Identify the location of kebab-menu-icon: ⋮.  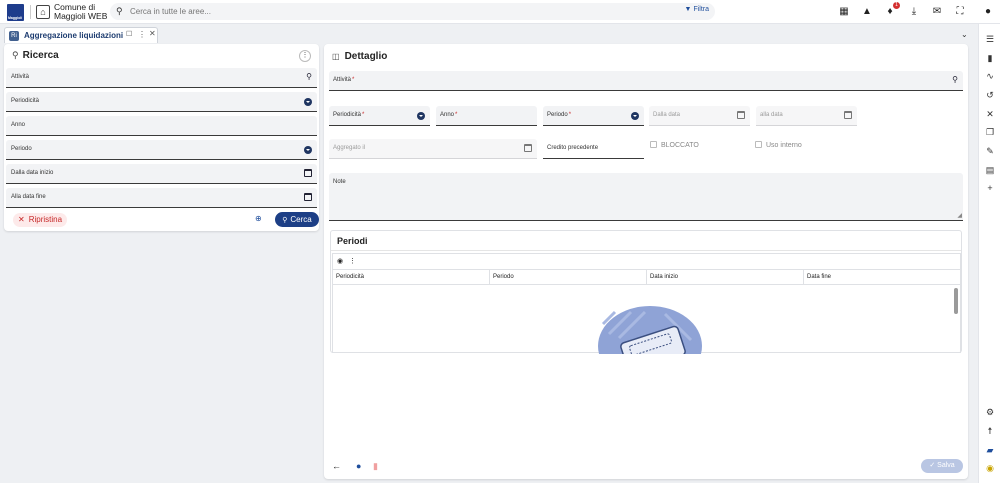
(305, 56).